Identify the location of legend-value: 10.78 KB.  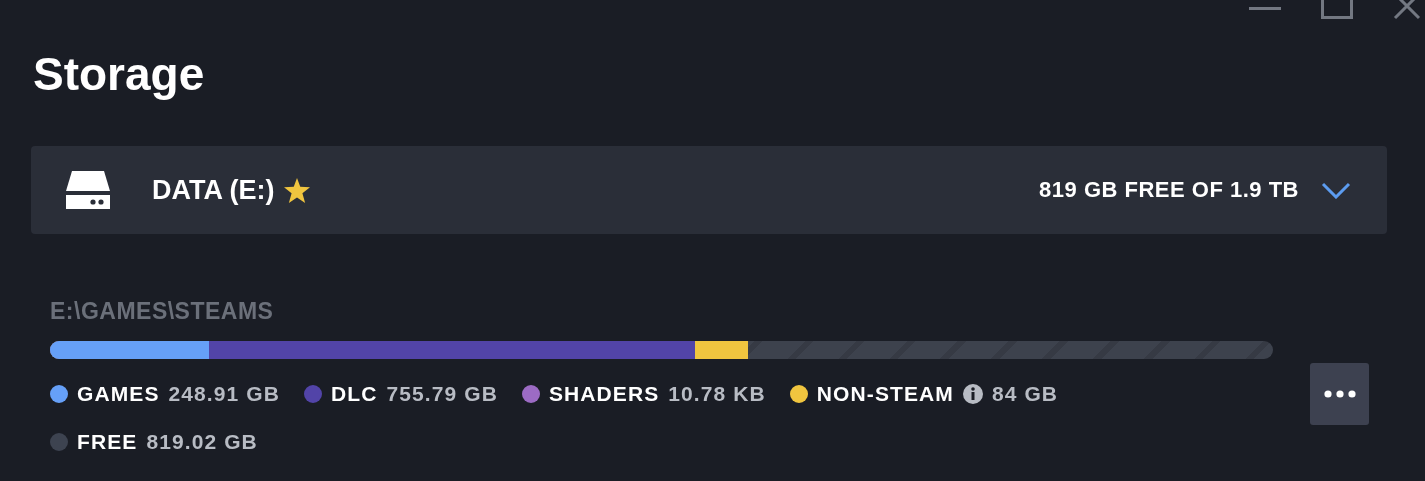
(717, 394).